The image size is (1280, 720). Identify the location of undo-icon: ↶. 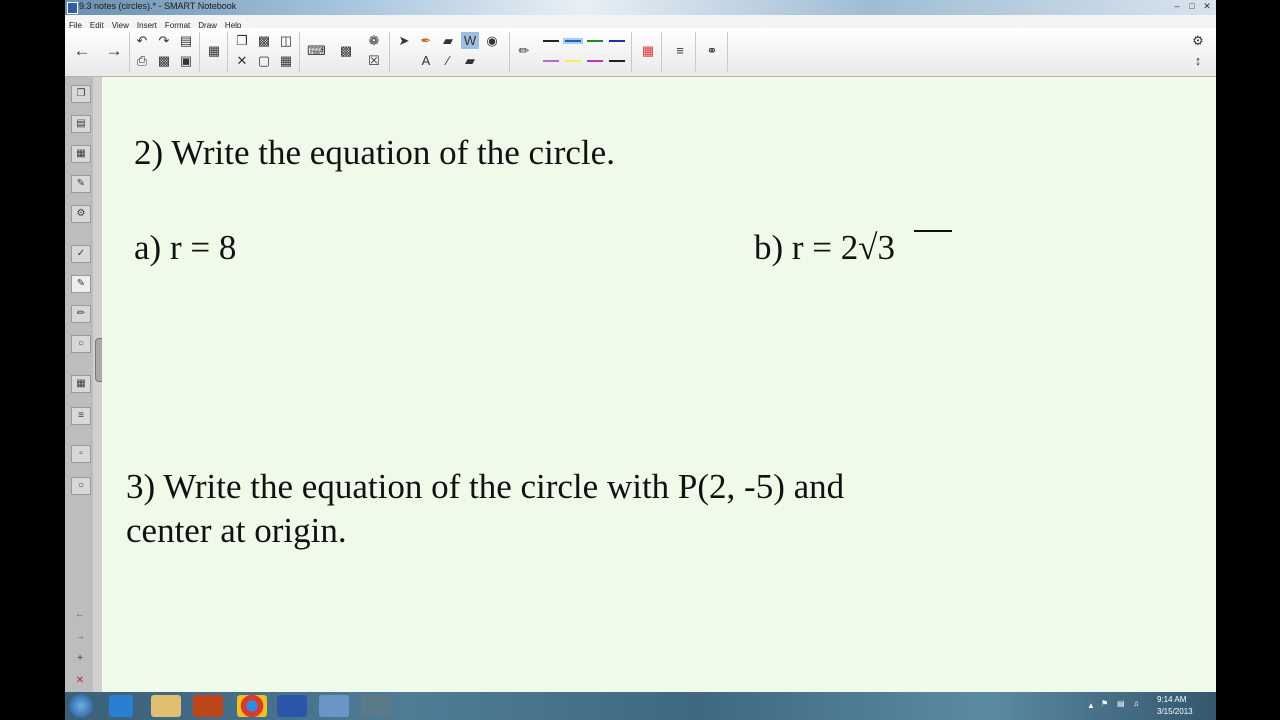
(142, 40).